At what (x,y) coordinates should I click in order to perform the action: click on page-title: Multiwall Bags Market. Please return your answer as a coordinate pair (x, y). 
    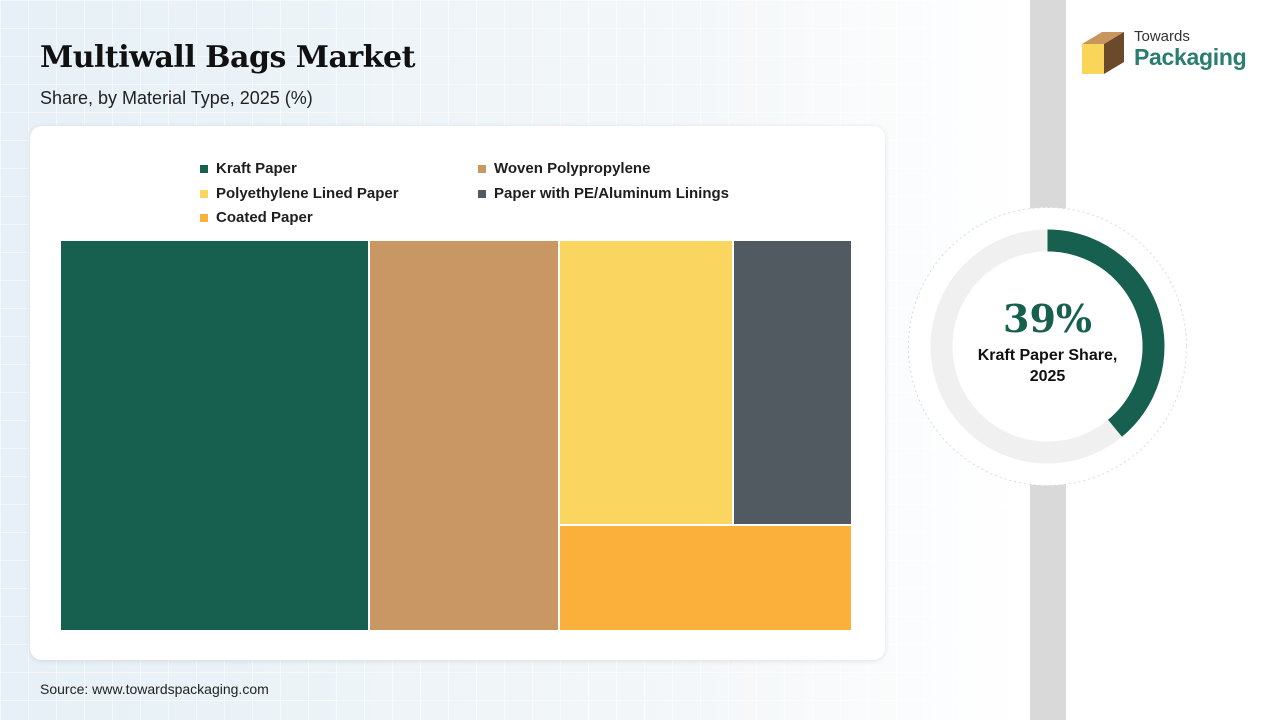
    Looking at the image, I should click on (227, 57).